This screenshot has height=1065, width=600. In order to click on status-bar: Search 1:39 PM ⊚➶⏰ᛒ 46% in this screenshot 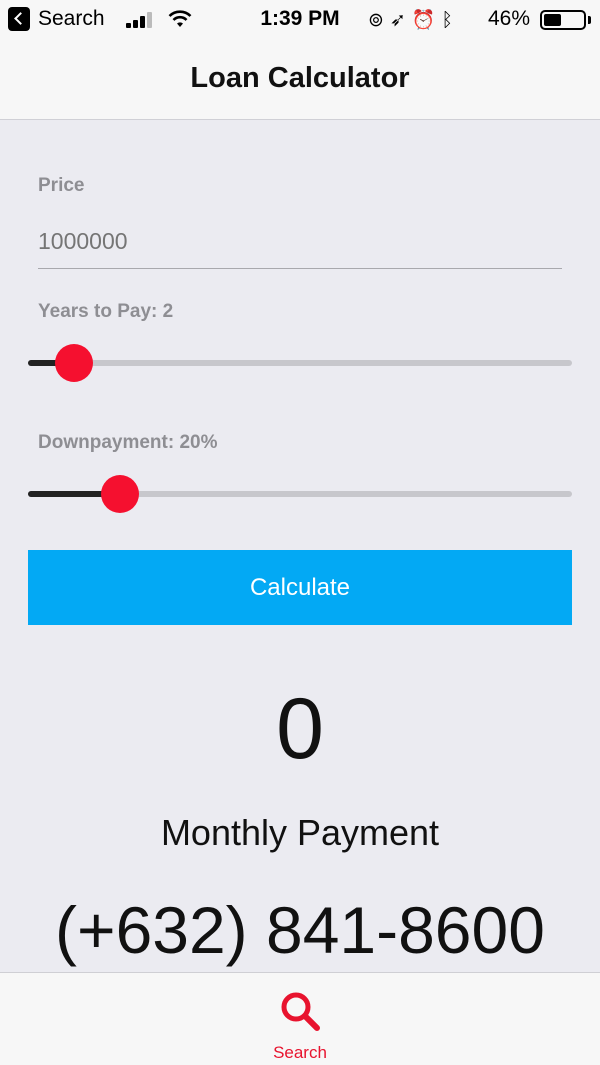, I will do `click(300, 20)`.